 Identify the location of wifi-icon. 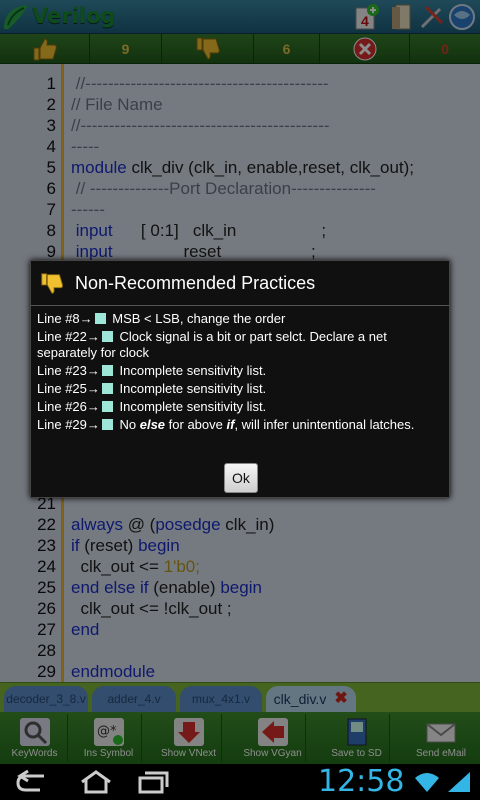
(427, 782).